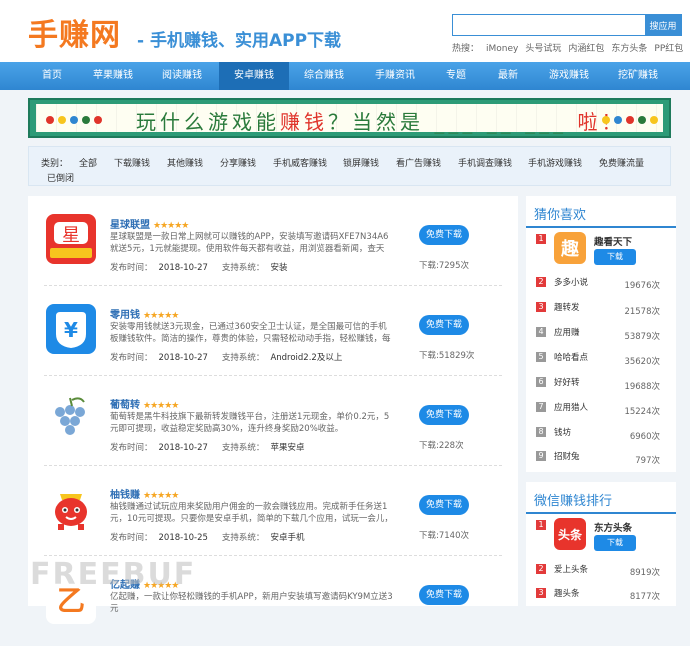 This screenshot has width=690, height=646. What do you see at coordinates (629, 49) in the screenshot?
I see `hot-link: 东方头条` at bounding box center [629, 49].